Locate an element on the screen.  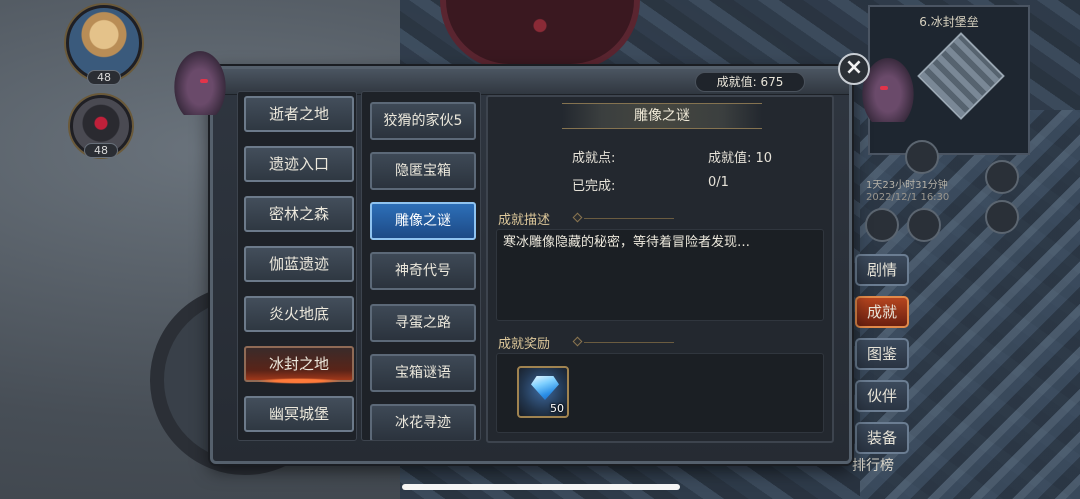
achievement-score: 成就值: 675 is located at coordinates (750, 82).